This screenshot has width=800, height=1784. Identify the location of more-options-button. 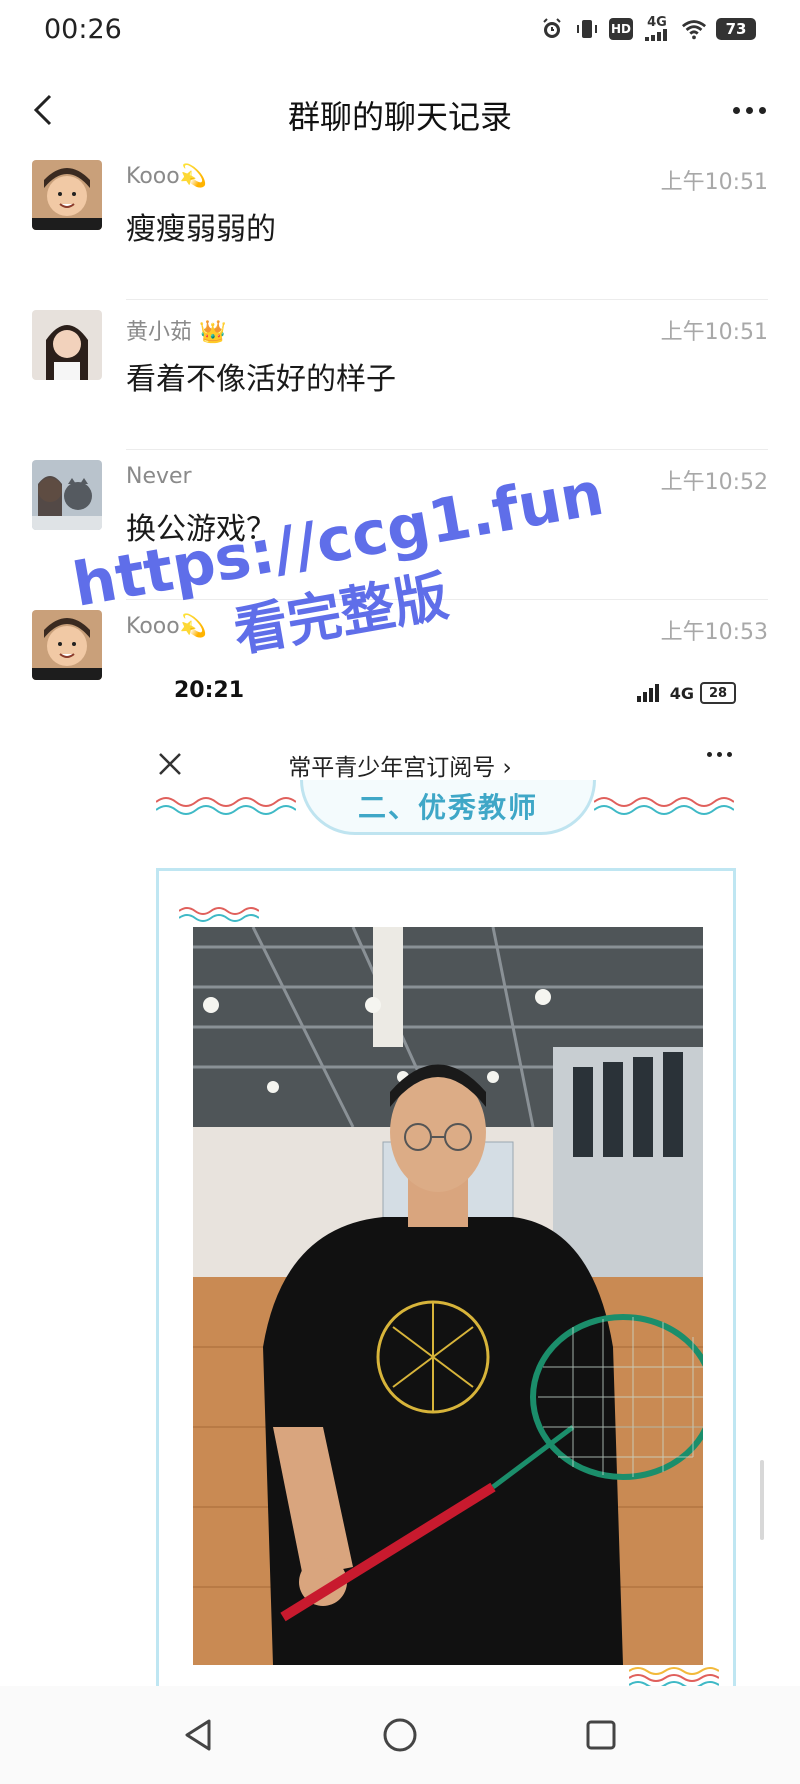
(749, 110).